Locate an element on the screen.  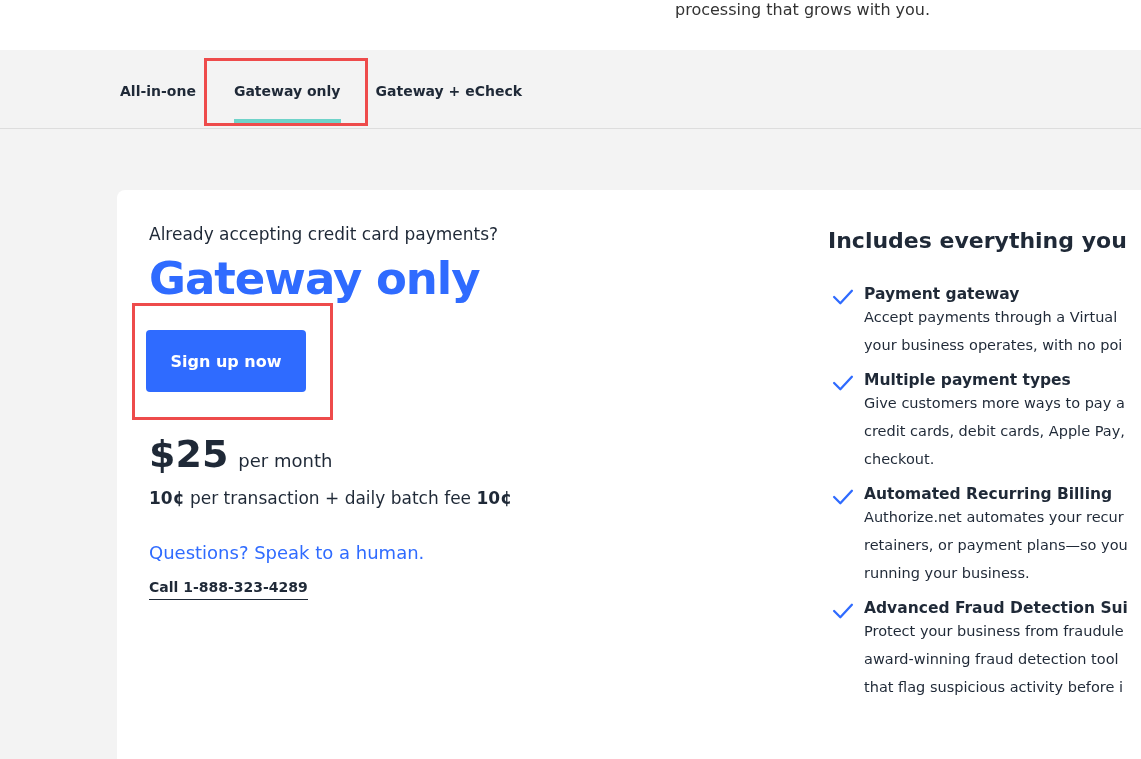
feature-description: Protect your business from fraudule award-winning fraud detection tool that flag suspicious activity before i is located at coordinates (994, 659).